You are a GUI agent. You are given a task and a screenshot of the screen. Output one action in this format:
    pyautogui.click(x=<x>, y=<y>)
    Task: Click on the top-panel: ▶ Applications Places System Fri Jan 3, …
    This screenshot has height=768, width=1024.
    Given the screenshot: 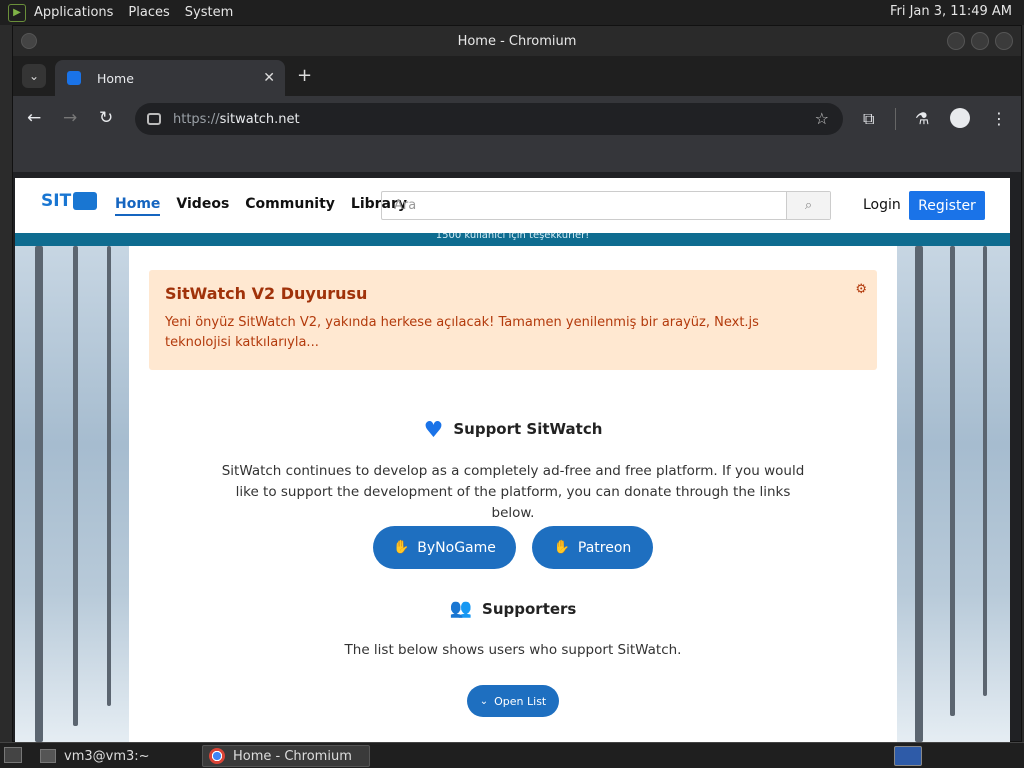 What is the action you would take?
    pyautogui.click(x=512, y=12)
    